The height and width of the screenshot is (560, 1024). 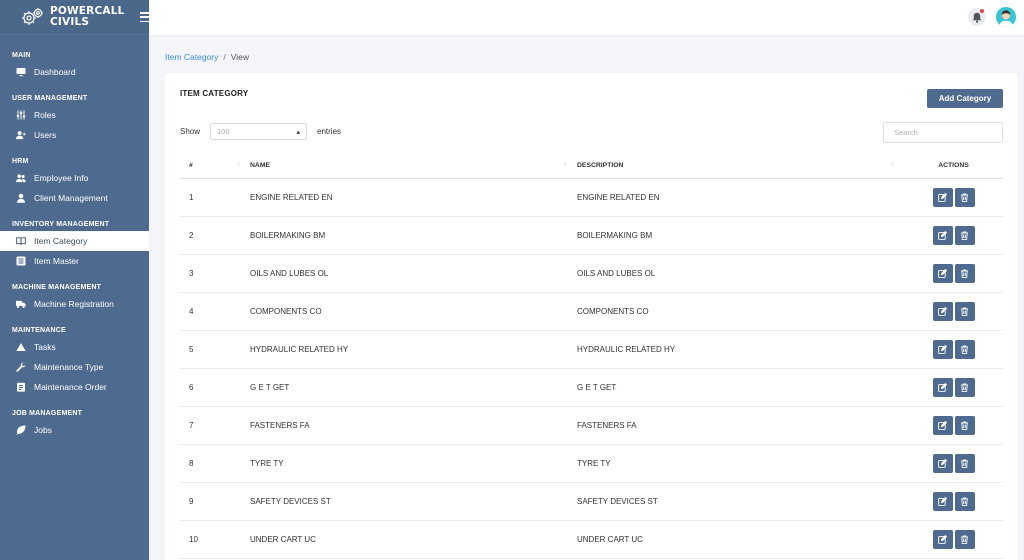 What do you see at coordinates (21, 135) in the screenshot?
I see `user-plus-icon` at bounding box center [21, 135].